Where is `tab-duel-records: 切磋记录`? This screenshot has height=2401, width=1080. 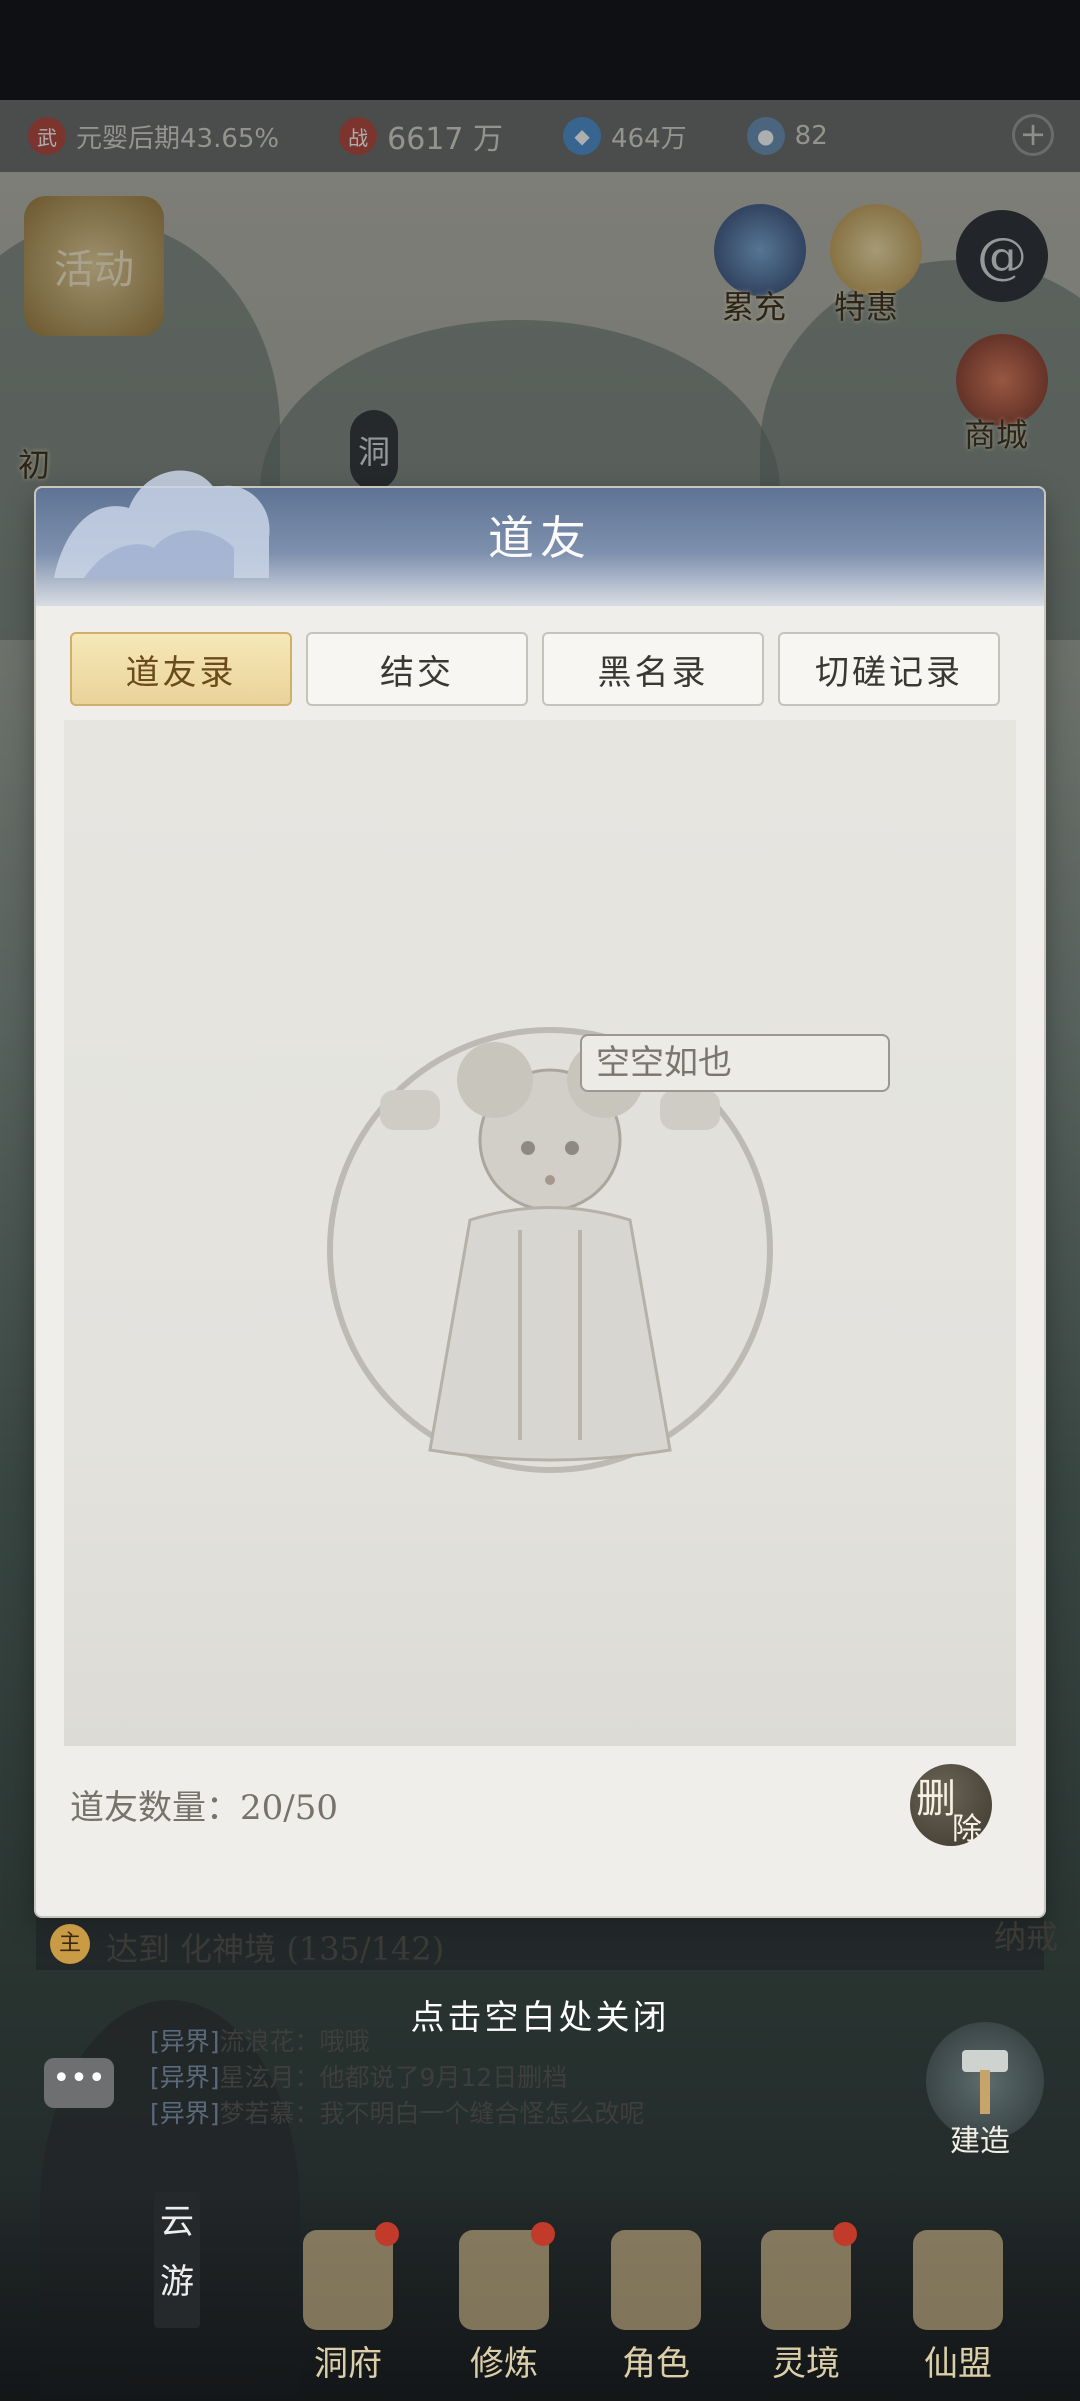
tab-duel-records: 切磋记录 is located at coordinates (889, 669).